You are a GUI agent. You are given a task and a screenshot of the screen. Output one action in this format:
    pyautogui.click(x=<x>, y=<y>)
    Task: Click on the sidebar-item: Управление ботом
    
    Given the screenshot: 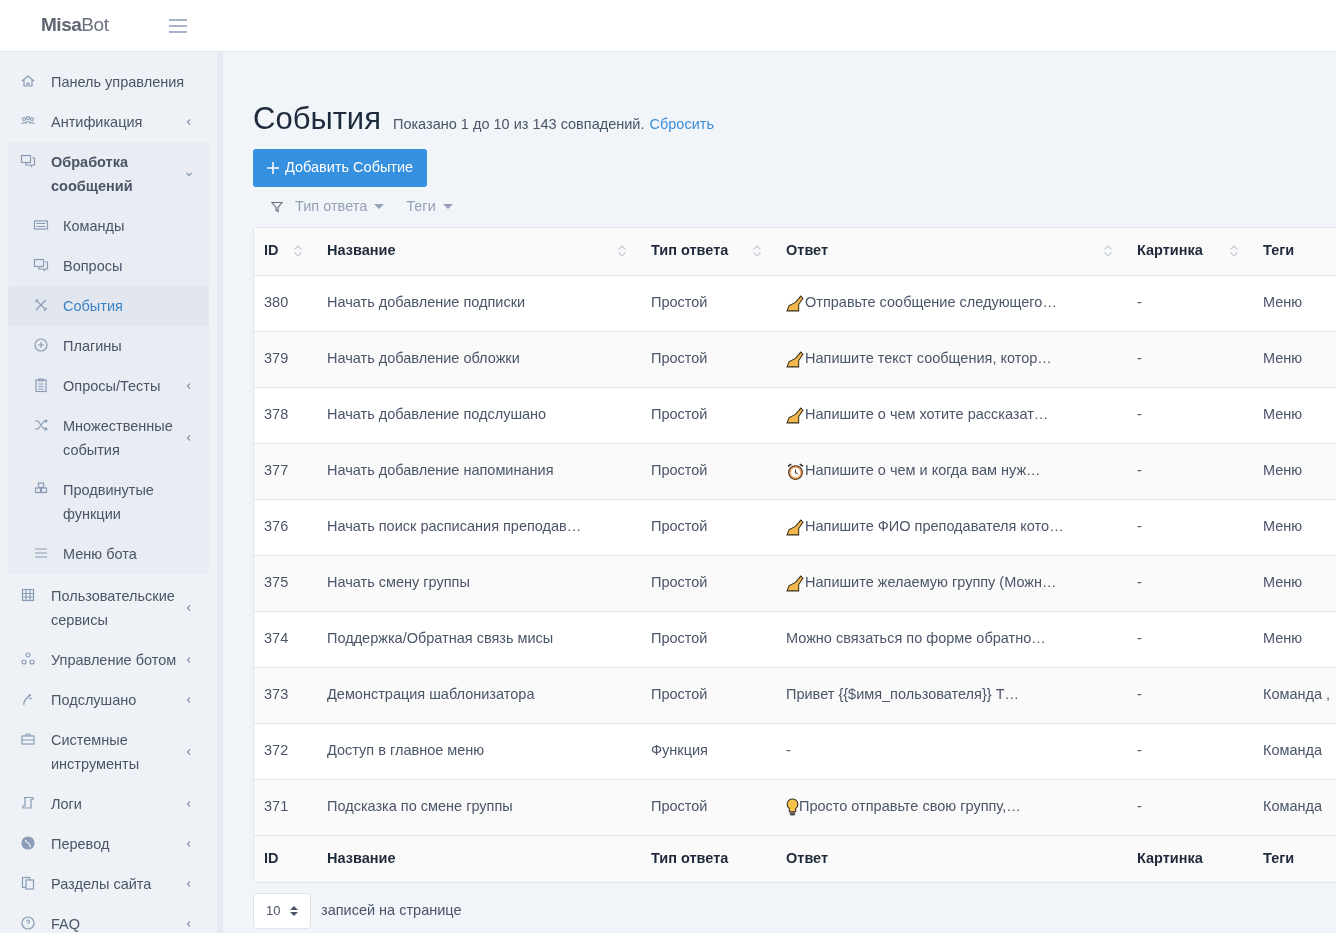 What is the action you would take?
    pyautogui.click(x=108, y=660)
    